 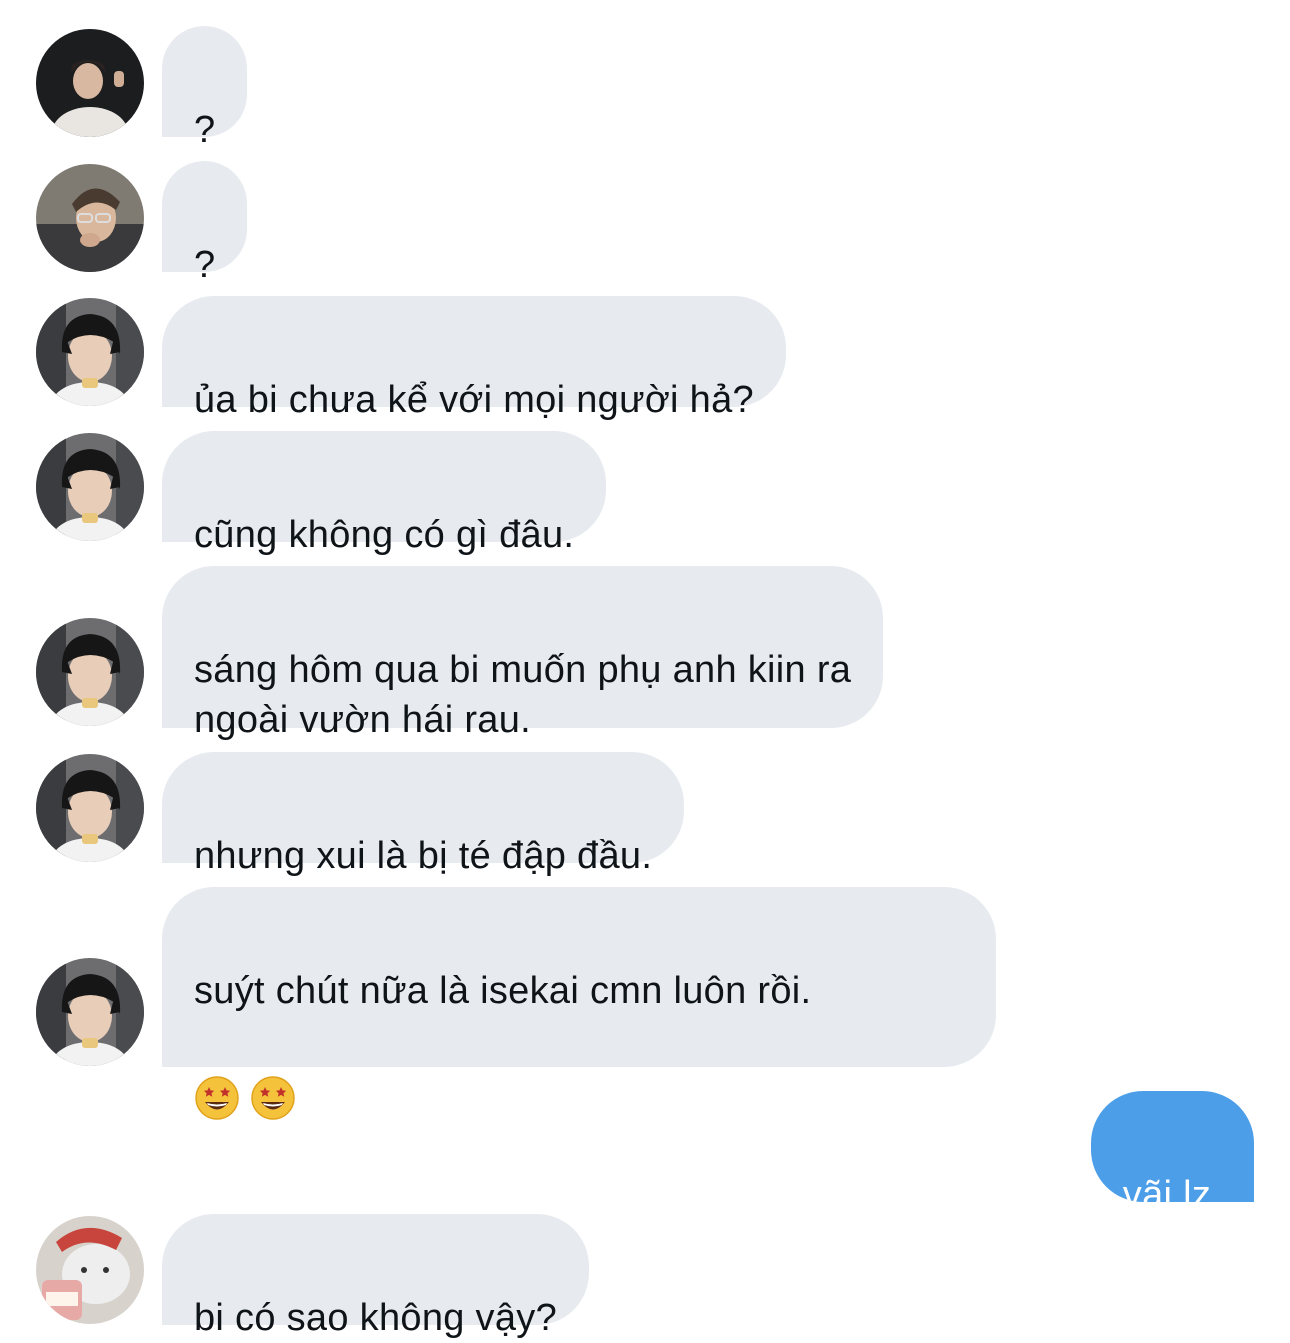 I want to click on message-bubble: nhưng xui là bị té đập đầu., so click(x=423, y=814).